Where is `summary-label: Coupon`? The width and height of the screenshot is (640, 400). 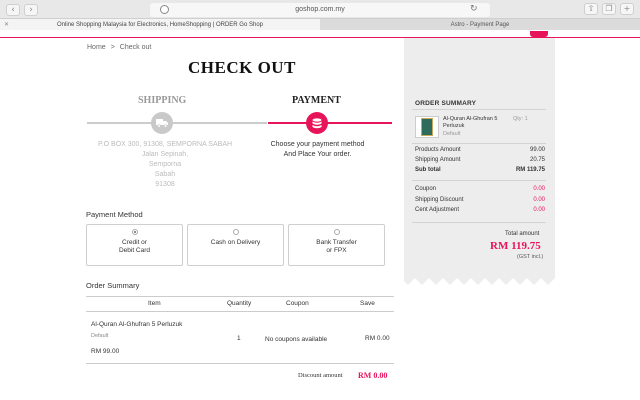 summary-label: Coupon is located at coordinates (426, 189).